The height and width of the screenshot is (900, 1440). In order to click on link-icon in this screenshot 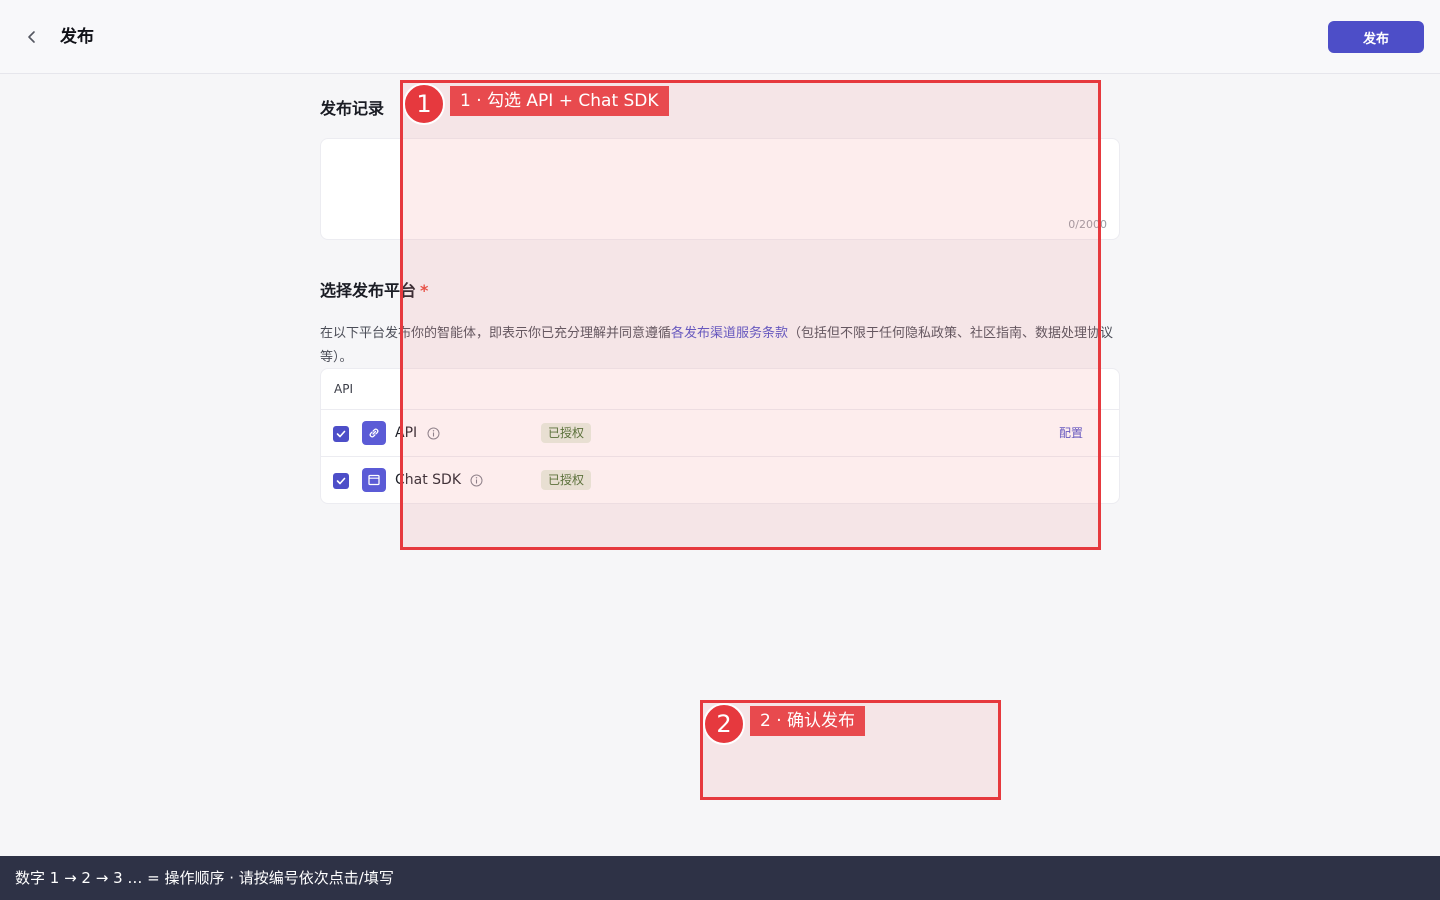, I will do `click(374, 433)`.